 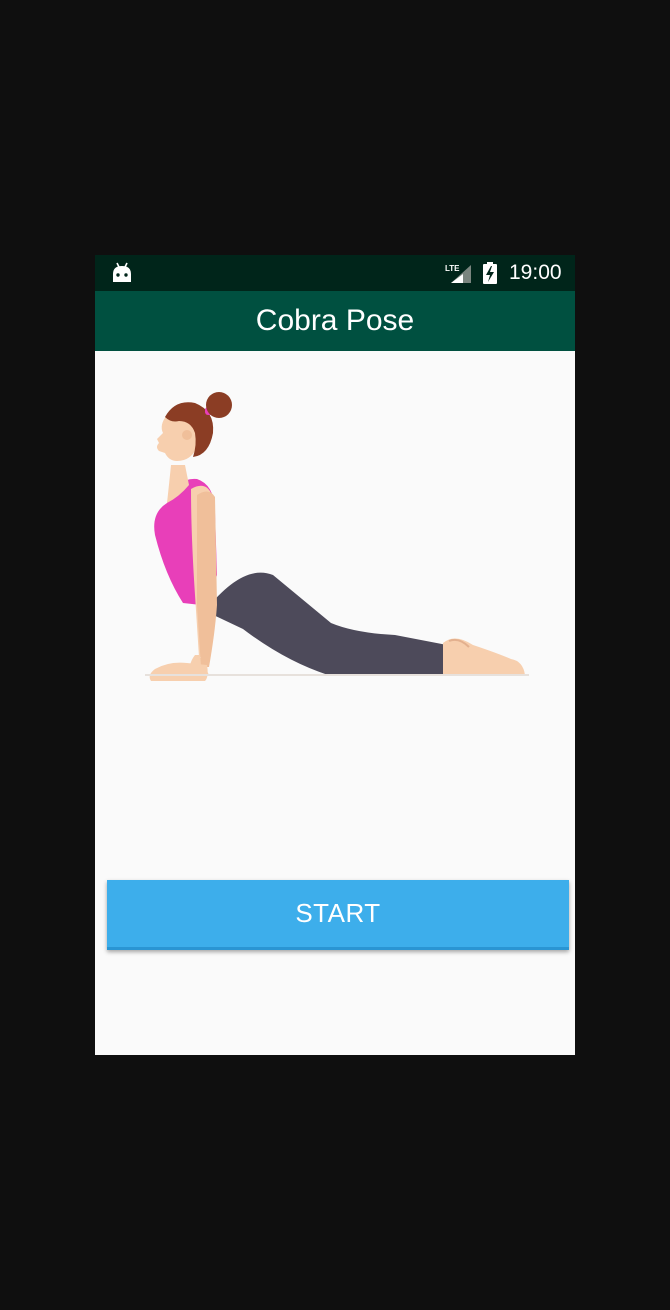 What do you see at coordinates (335, 273) in the screenshot?
I see `status-bar: LTE 19:00` at bounding box center [335, 273].